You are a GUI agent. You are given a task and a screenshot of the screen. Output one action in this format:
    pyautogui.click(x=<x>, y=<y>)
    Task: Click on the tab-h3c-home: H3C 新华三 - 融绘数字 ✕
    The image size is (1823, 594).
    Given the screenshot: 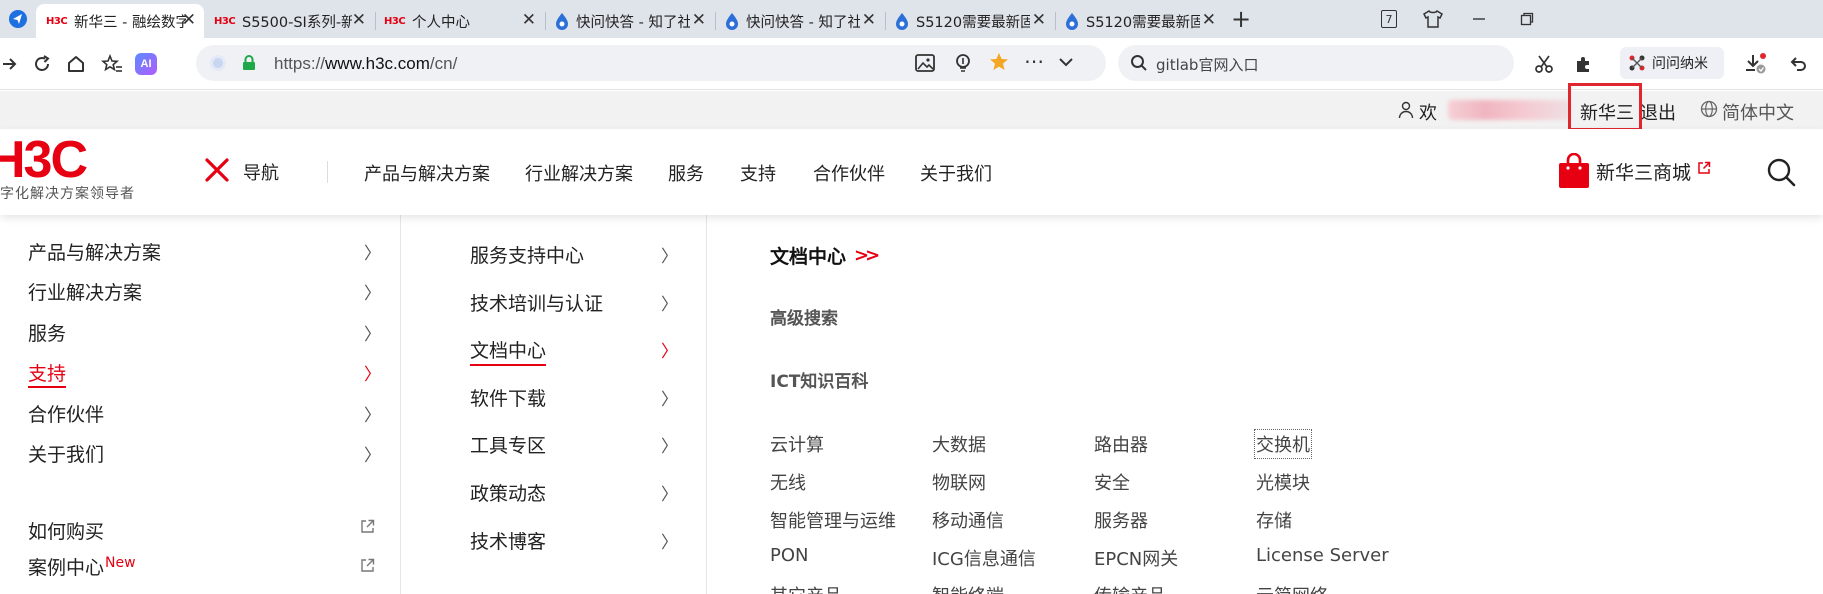 What is the action you would take?
    pyautogui.click(x=120, y=21)
    